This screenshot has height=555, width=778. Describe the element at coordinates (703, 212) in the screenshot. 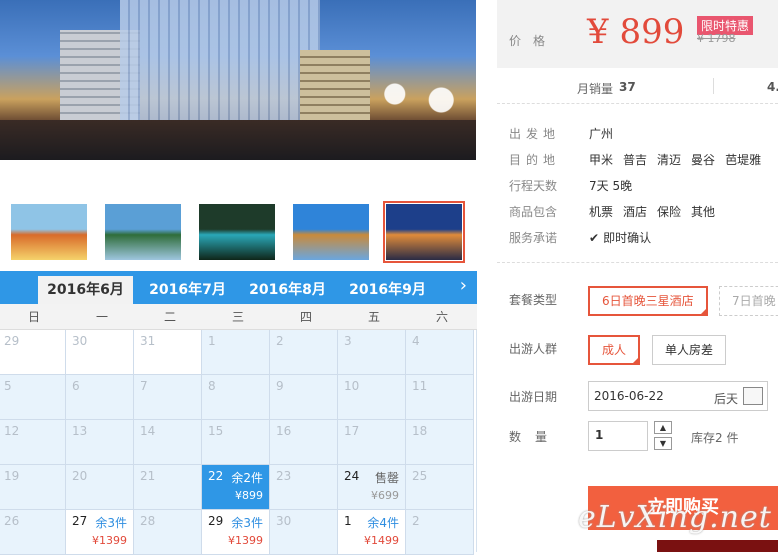

I see `include-value: 其他` at that location.